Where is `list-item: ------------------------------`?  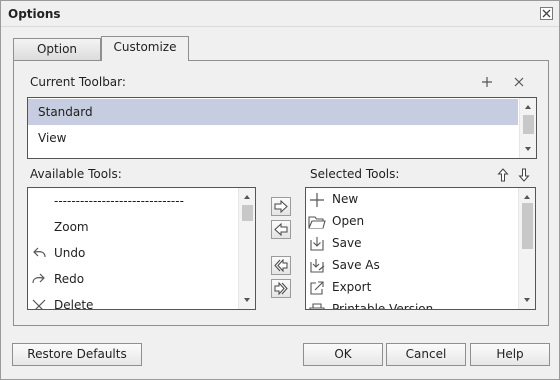
list-item: ------------------------------ is located at coordinates (138, 201).